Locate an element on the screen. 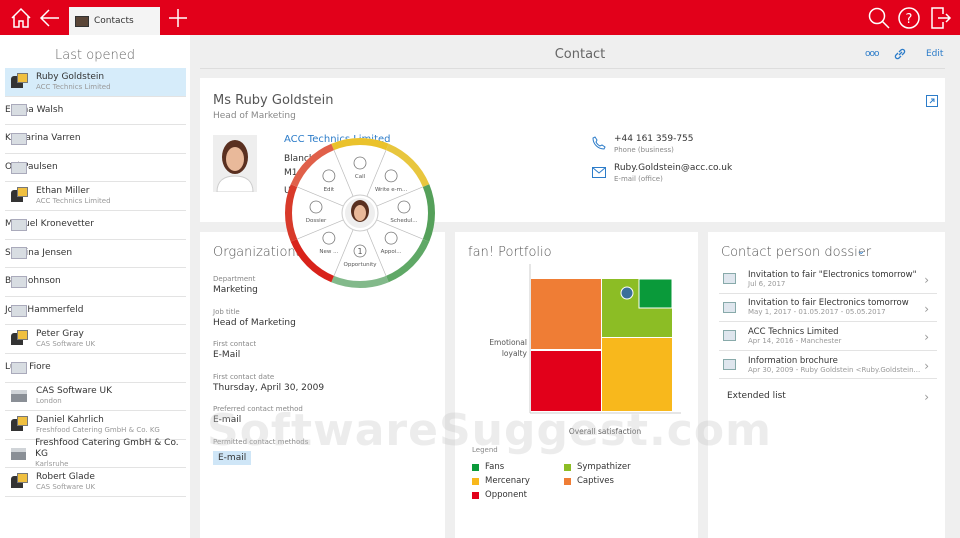  center-avatar is located at coordinates (360, 213).